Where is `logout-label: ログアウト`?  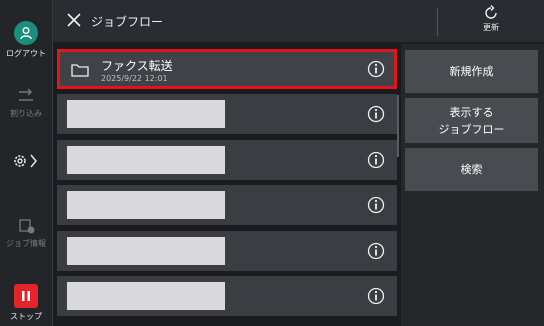 logout-label: ログアウト is located at coordinates (26, 53).